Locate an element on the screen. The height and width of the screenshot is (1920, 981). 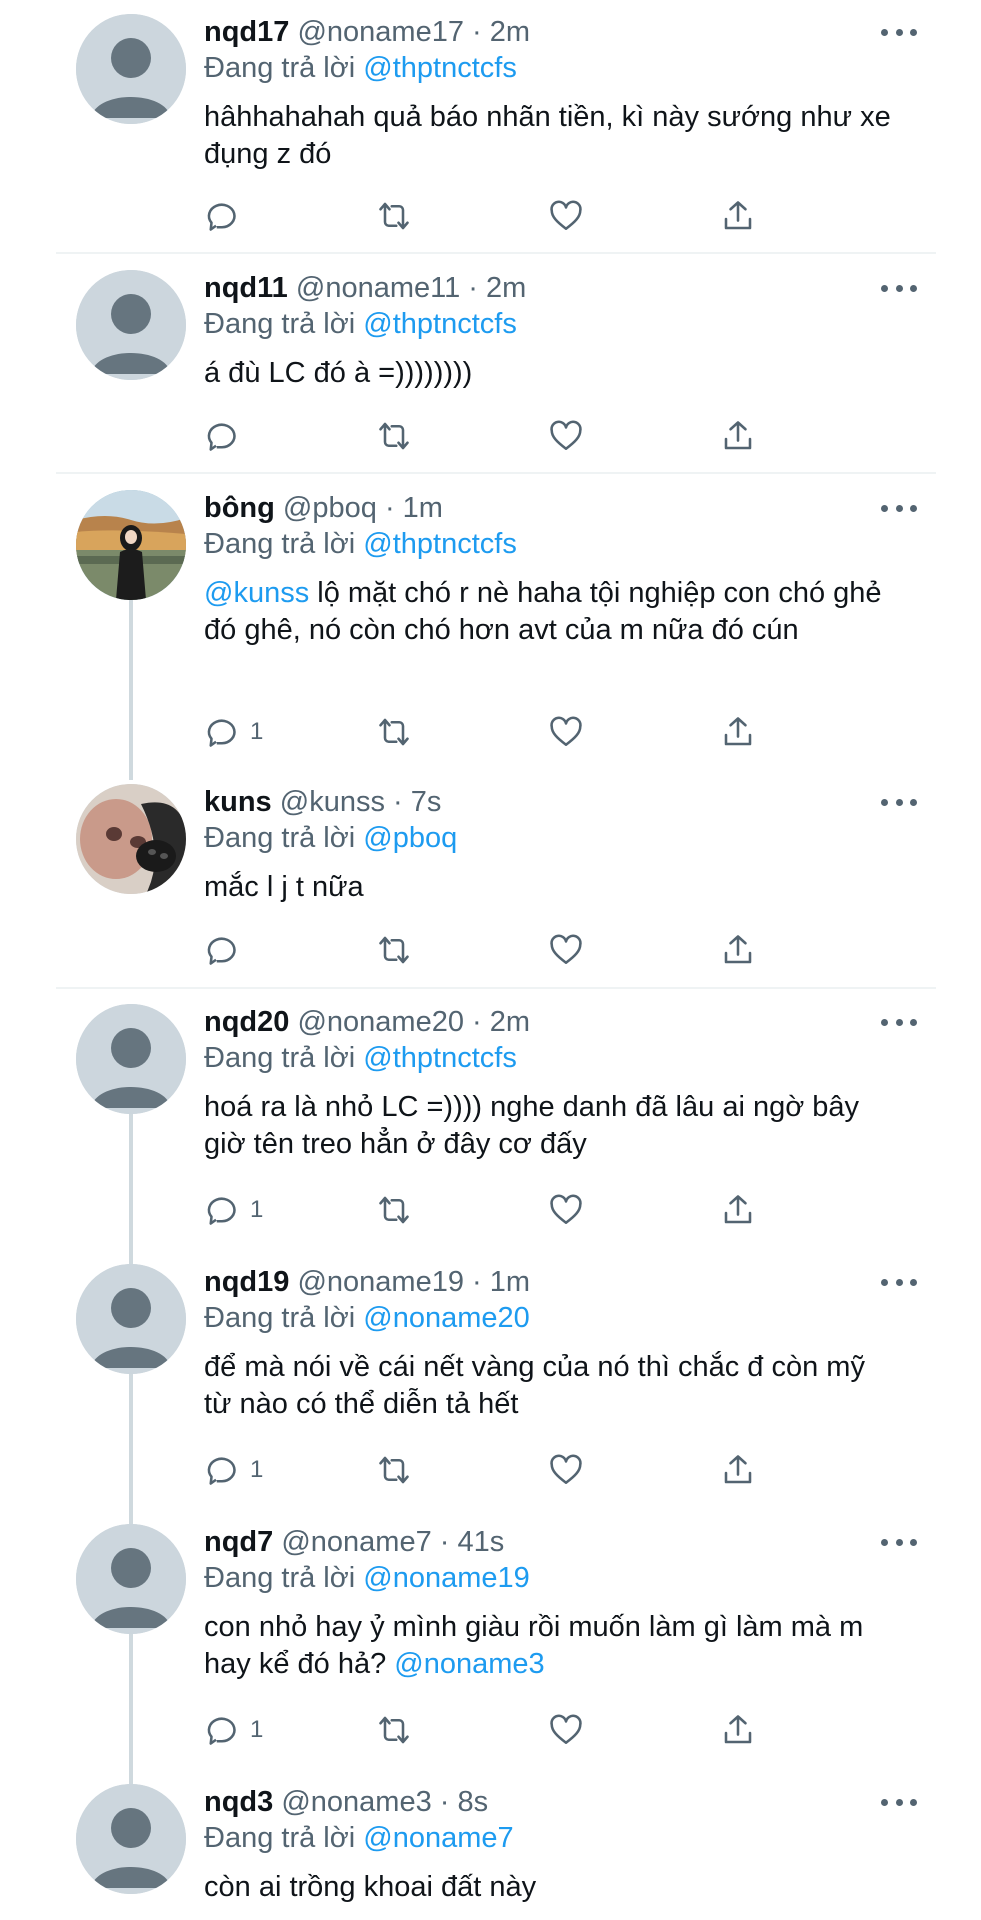
user-handle: @noname11 is located at coordinates (378, 288).